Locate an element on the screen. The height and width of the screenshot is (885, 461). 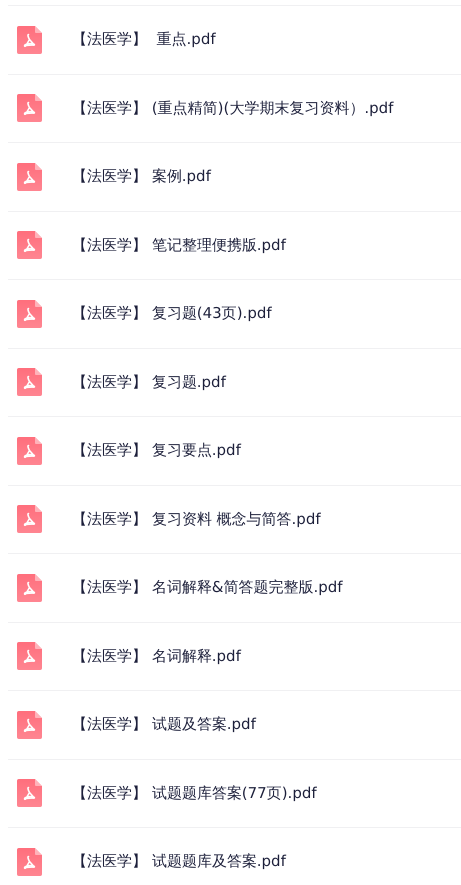
file-name: 【法医学】 复习题.pdf is located at coordinates (149, 382).